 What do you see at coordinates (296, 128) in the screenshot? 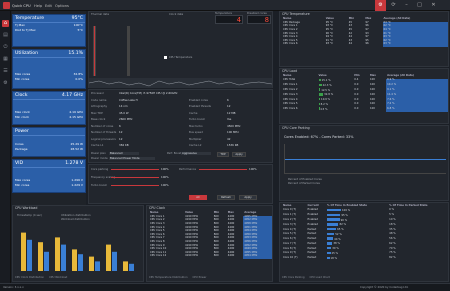
I see `core-parking-title: CPU Core Parking` at bounding box center [296, 128].